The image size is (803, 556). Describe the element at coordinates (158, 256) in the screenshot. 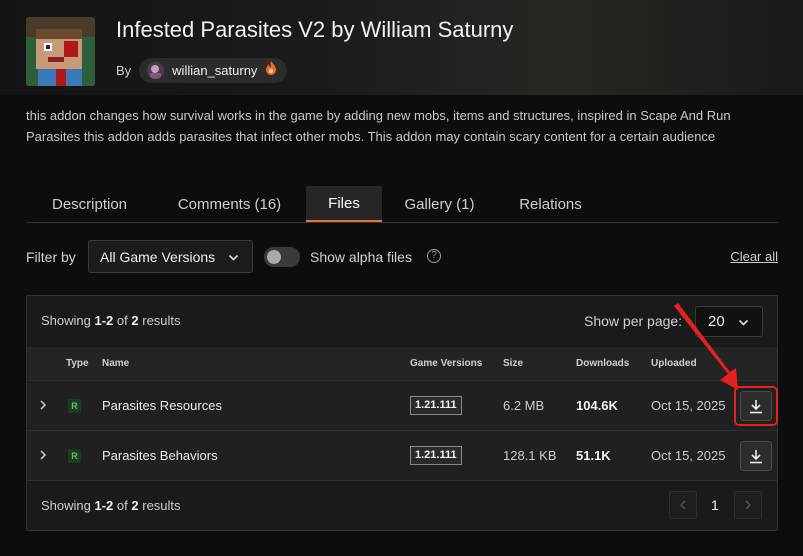

I see `game-version-value: All Game Versions` at that location.